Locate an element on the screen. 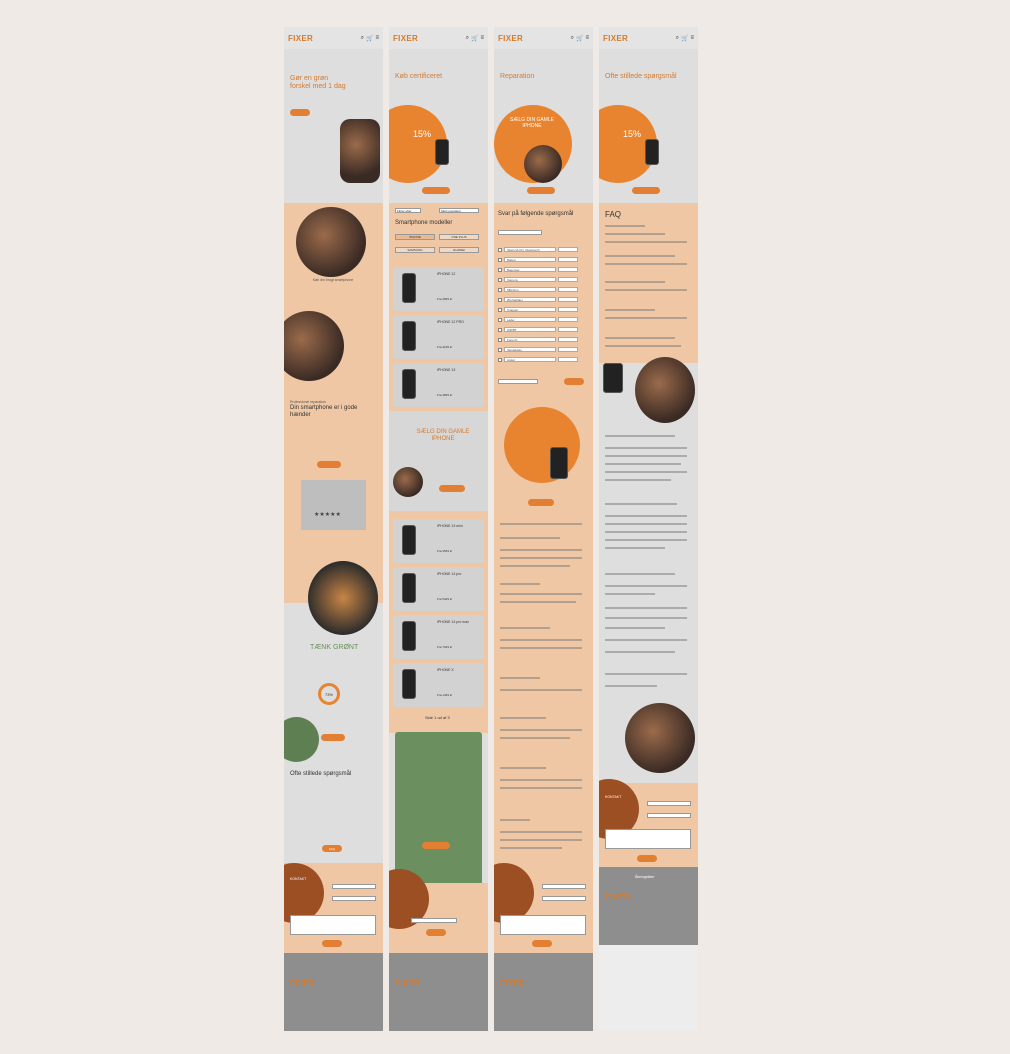  product-card: IPHONE 12 Fra 2849 kr is located at coordinates (438, 289).